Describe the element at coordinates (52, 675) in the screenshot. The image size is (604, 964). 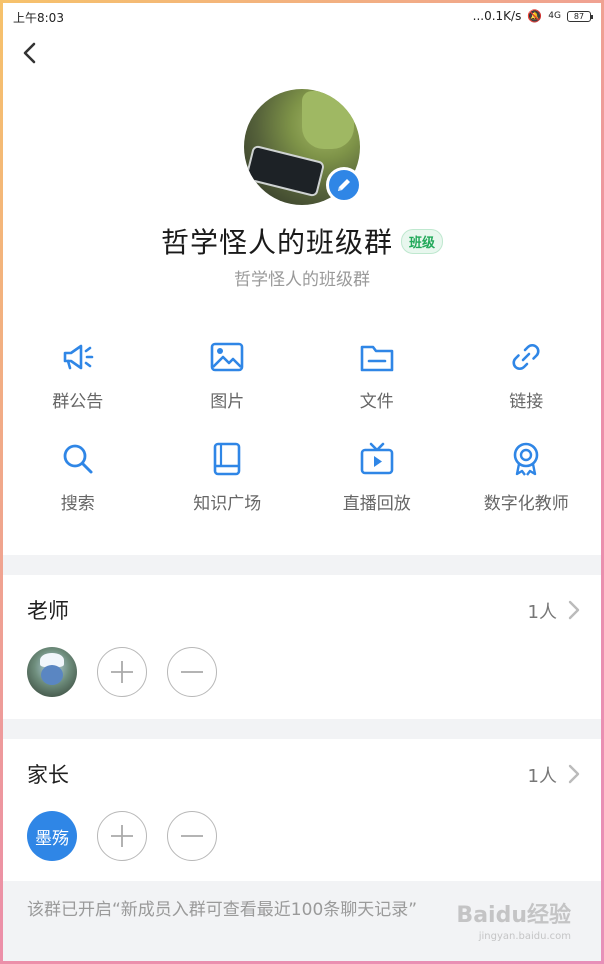
I see `avatar-face` at that location.